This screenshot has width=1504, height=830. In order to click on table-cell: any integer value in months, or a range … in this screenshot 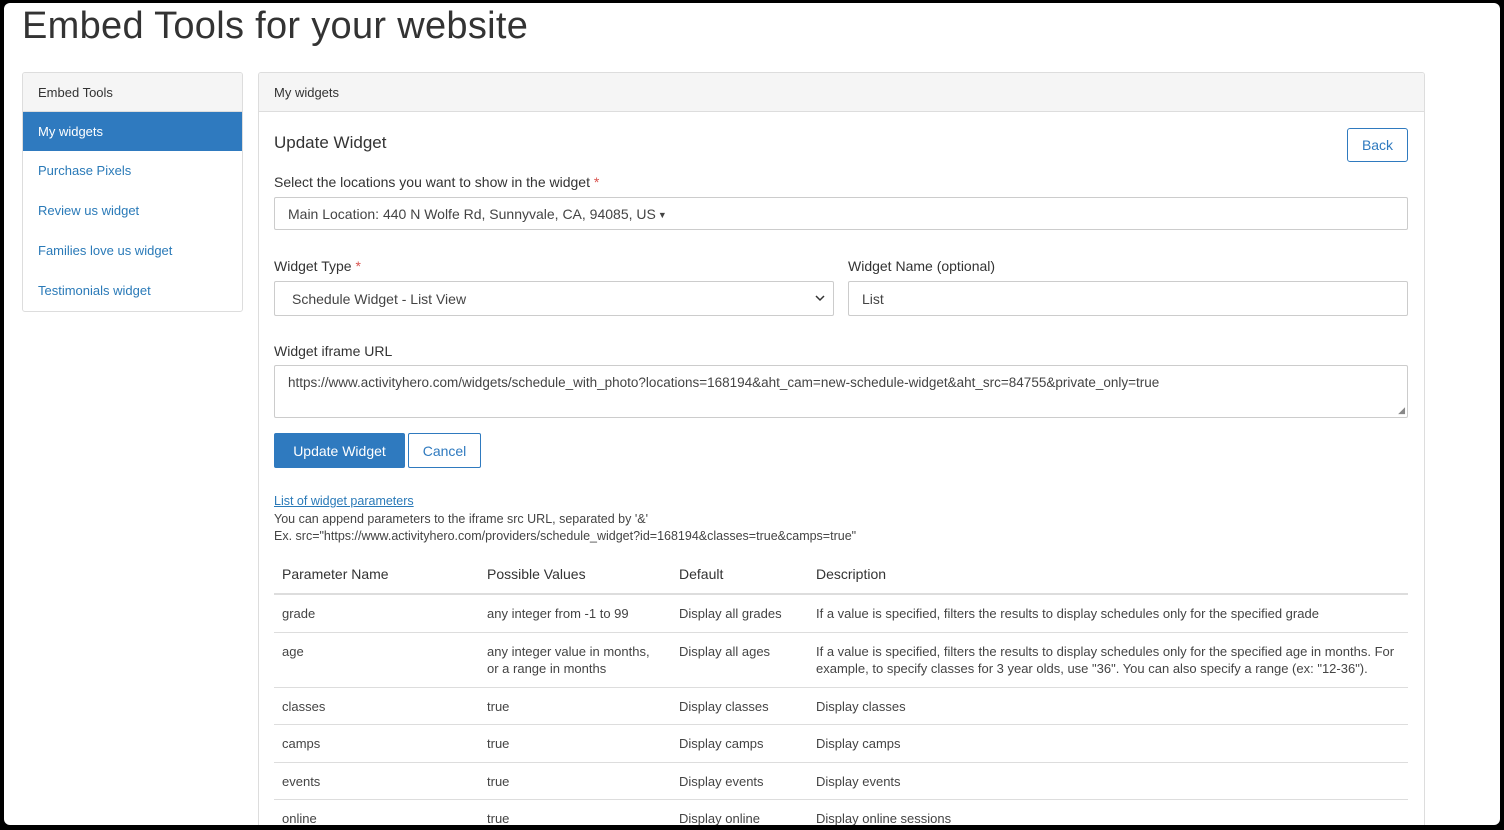, I will do `click(575, 660)`.